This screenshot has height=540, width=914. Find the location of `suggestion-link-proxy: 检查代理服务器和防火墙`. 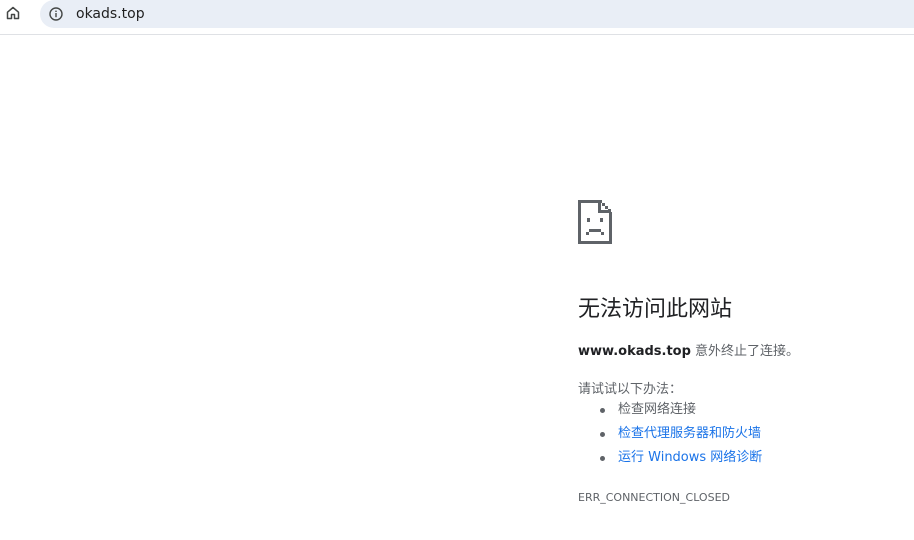

suggestion-link-proxy: 检查代理服务器和防火墙 is located at coordinates (689, 433).